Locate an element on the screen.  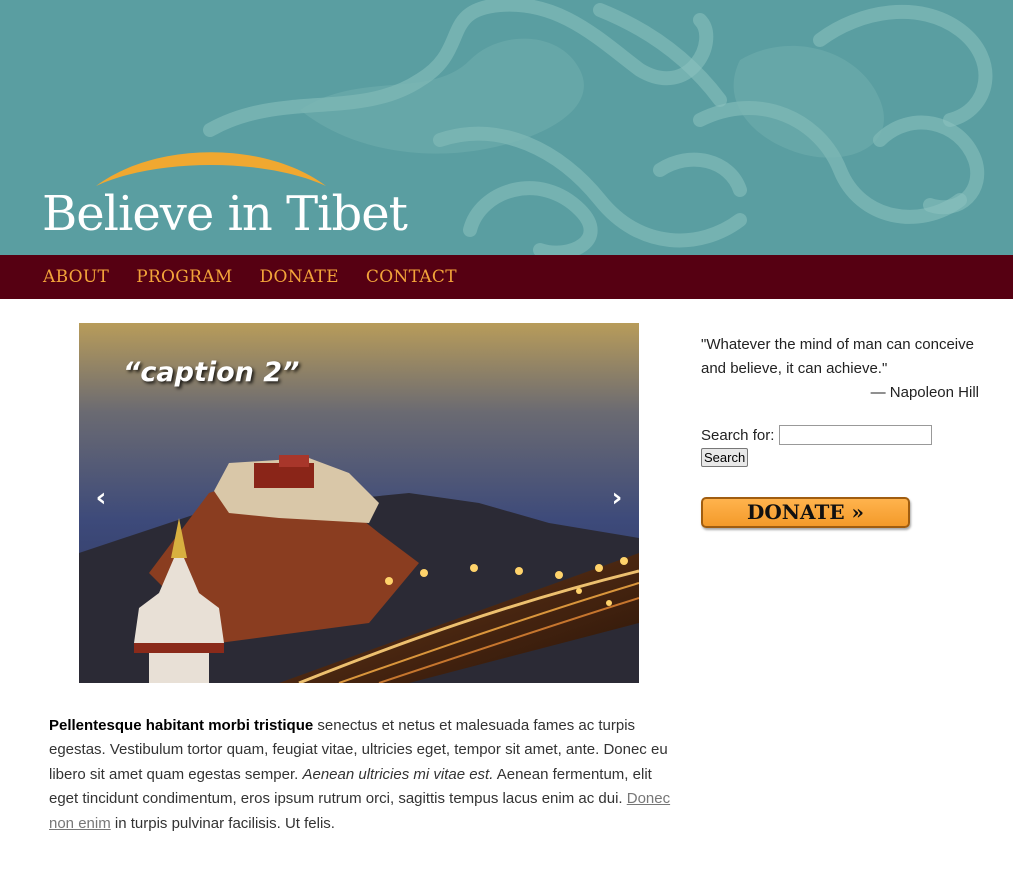
site-logo: Believe in Tibet is located at coordinates (224, 196).